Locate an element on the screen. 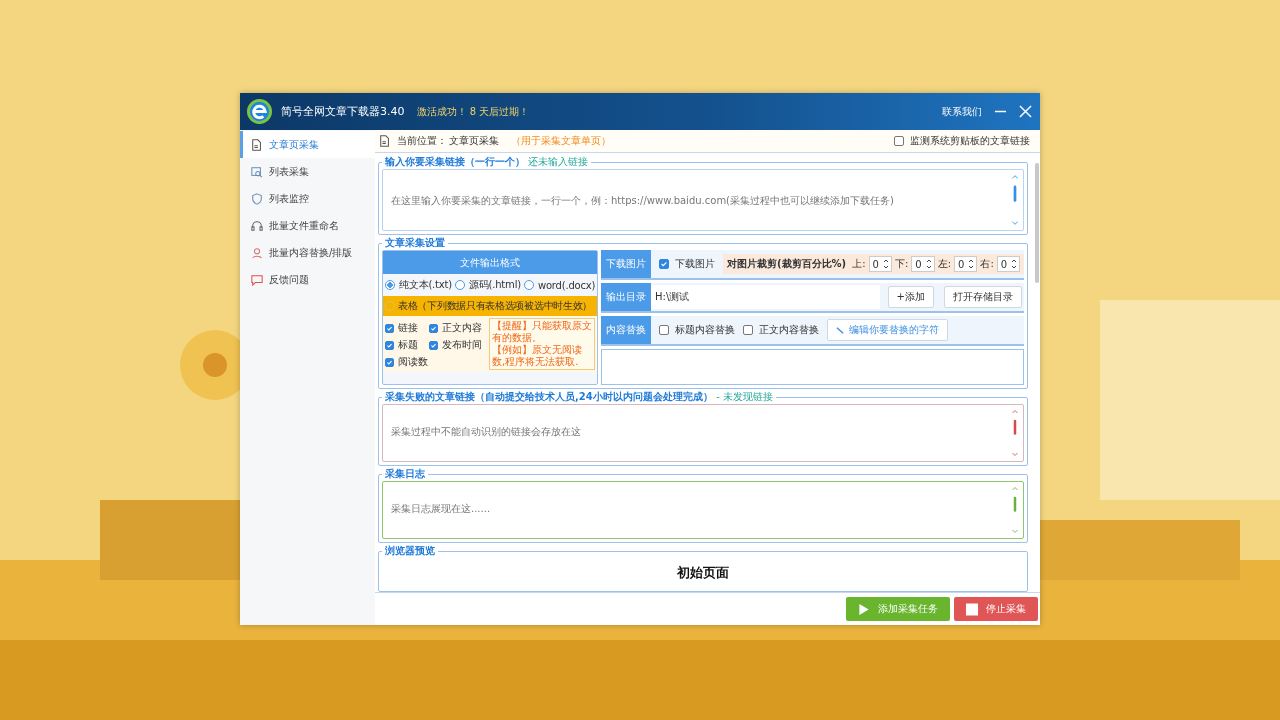  spin-label: 上: is located at coordinates (859, 264).